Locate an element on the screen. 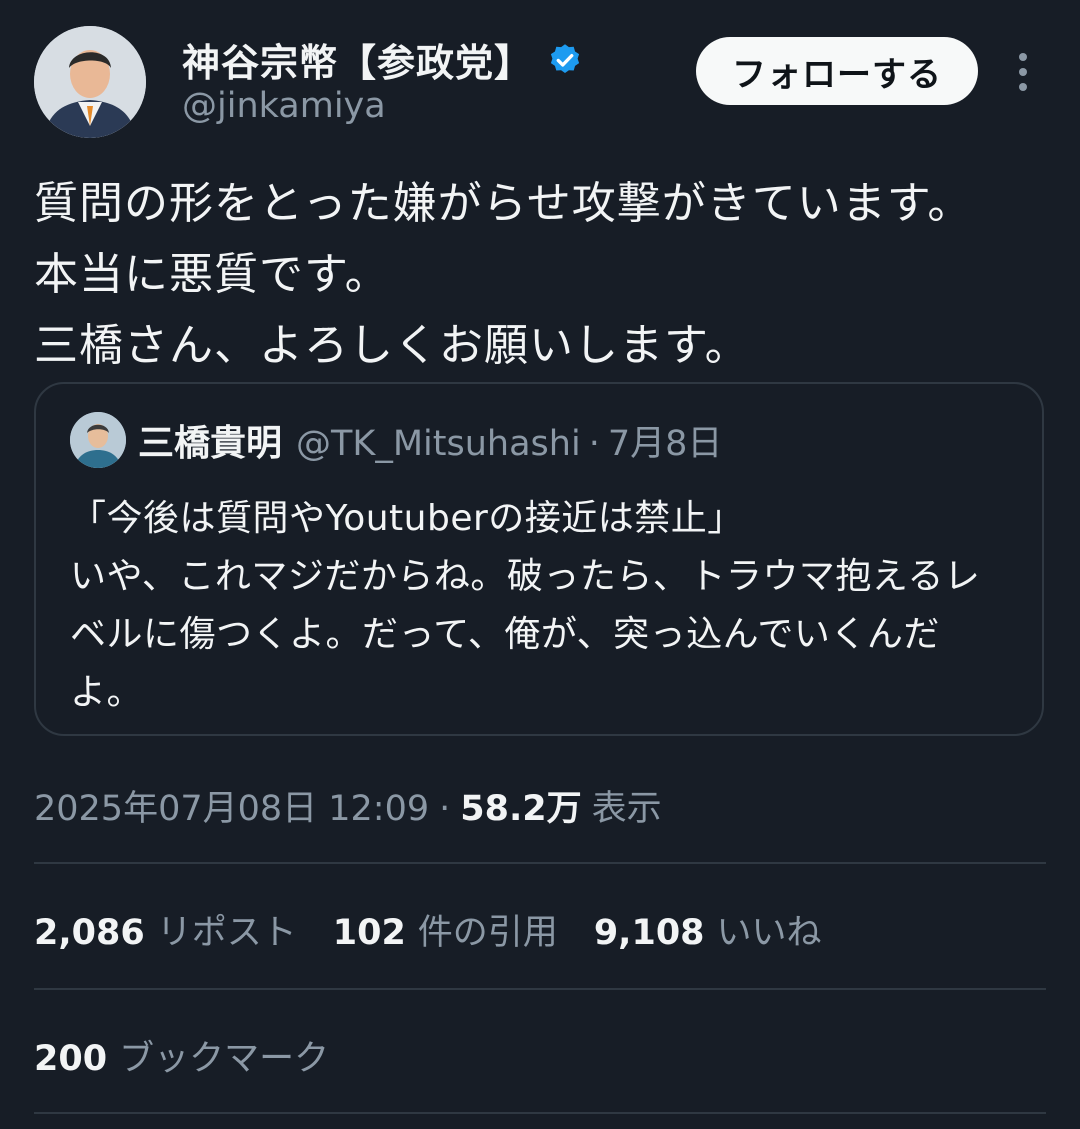  verified-badge-icon is located at coordinates (565, 60).